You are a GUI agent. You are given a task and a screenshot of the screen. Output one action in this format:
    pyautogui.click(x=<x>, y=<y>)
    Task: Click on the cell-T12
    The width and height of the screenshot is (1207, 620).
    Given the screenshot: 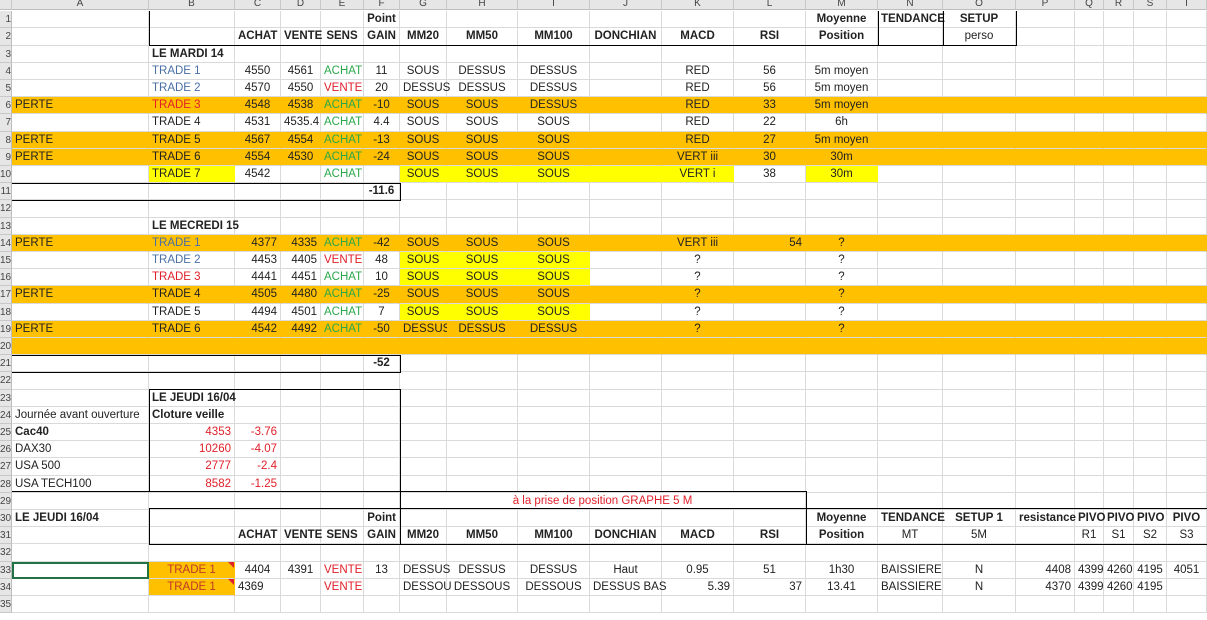 What is the action you would take?
    pyautogui.click(x=1187, y=209)
    